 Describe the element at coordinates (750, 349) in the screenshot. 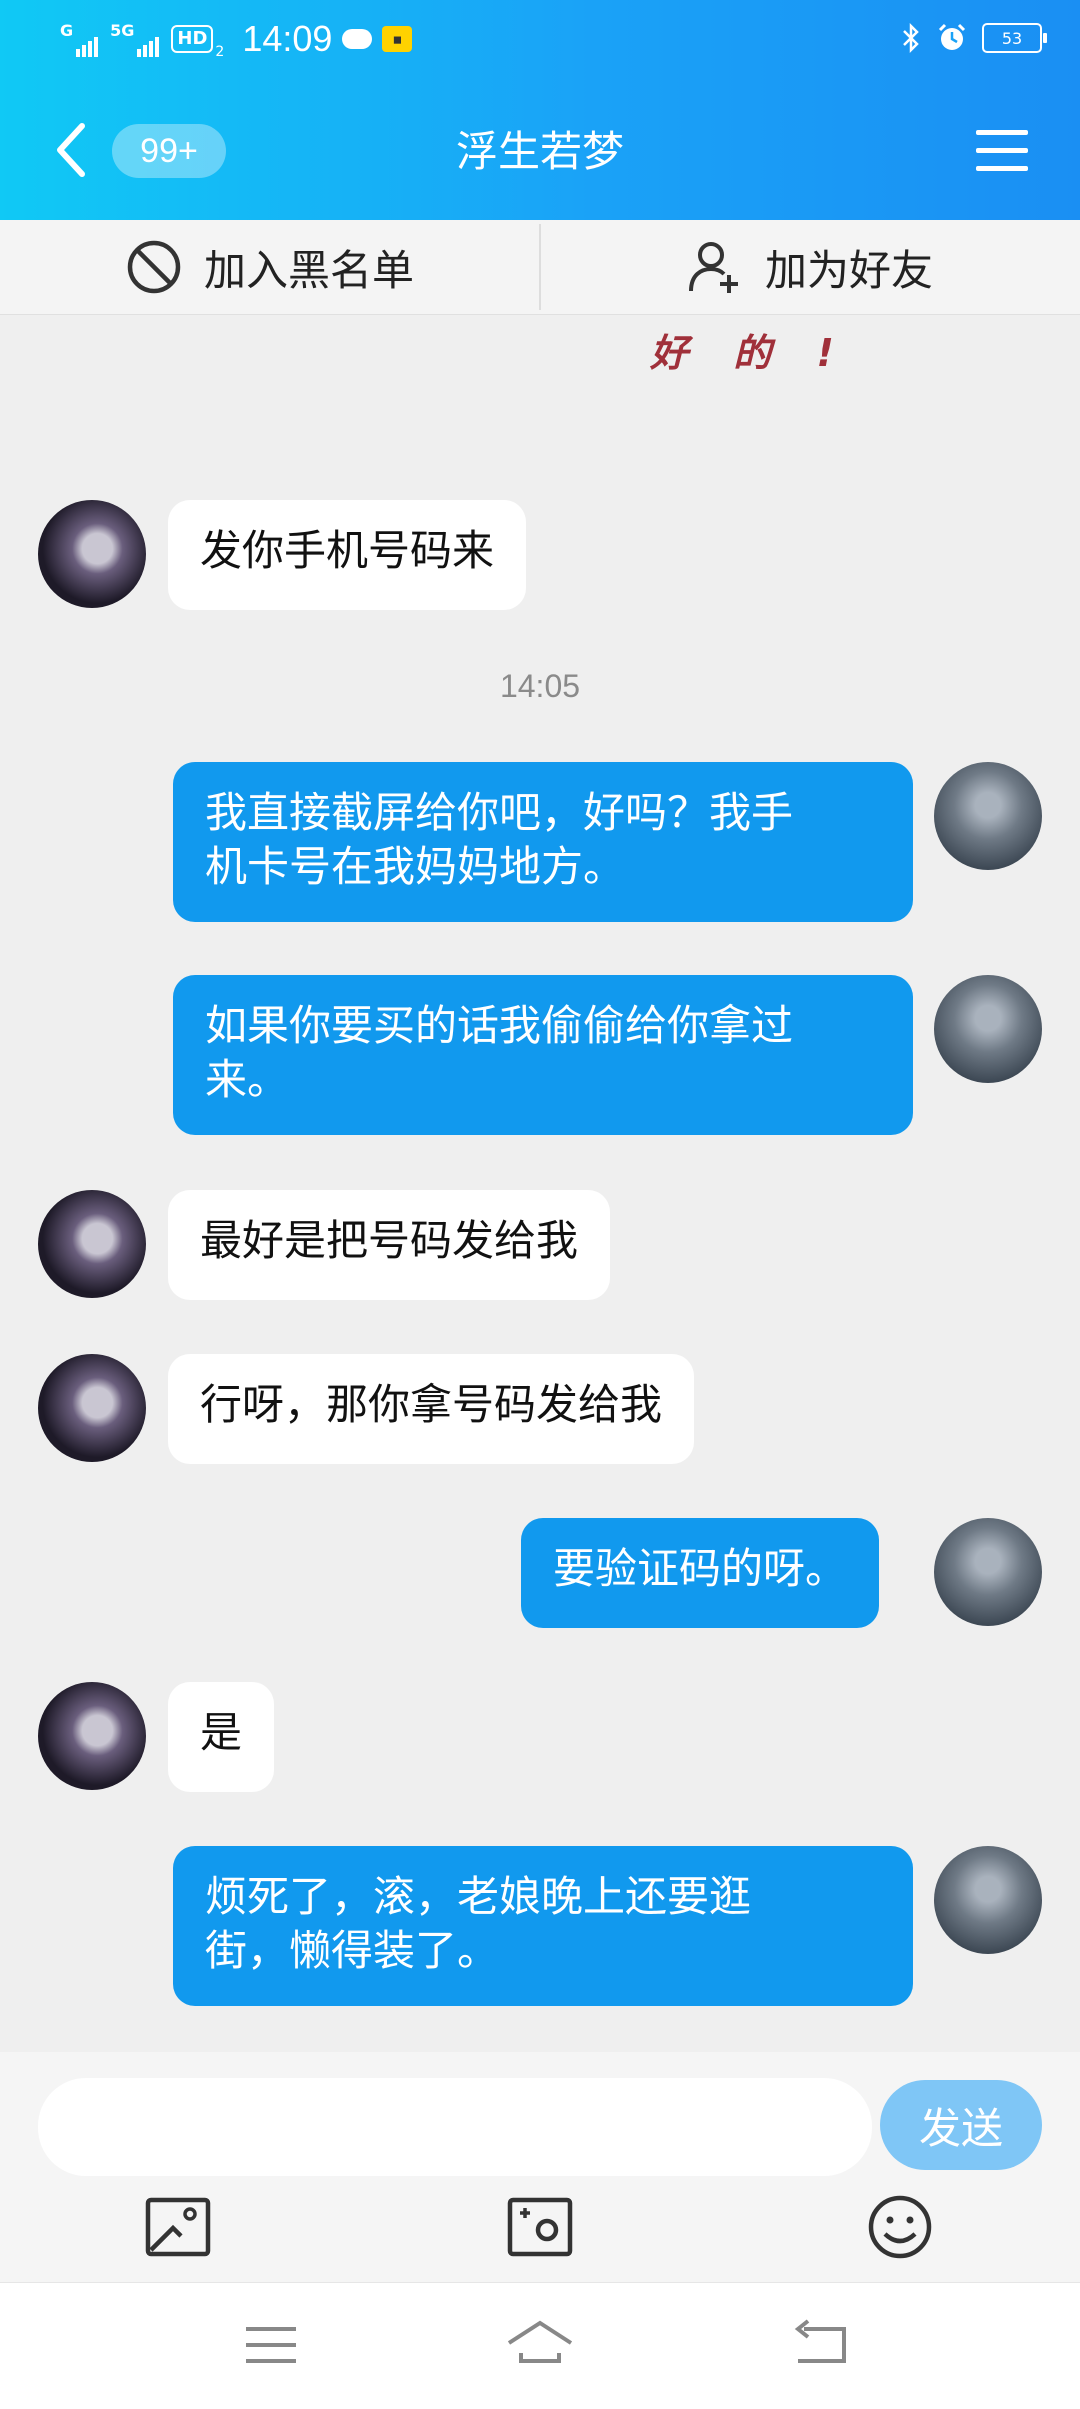

I see `sticker-image: 好 的 !` at that location.